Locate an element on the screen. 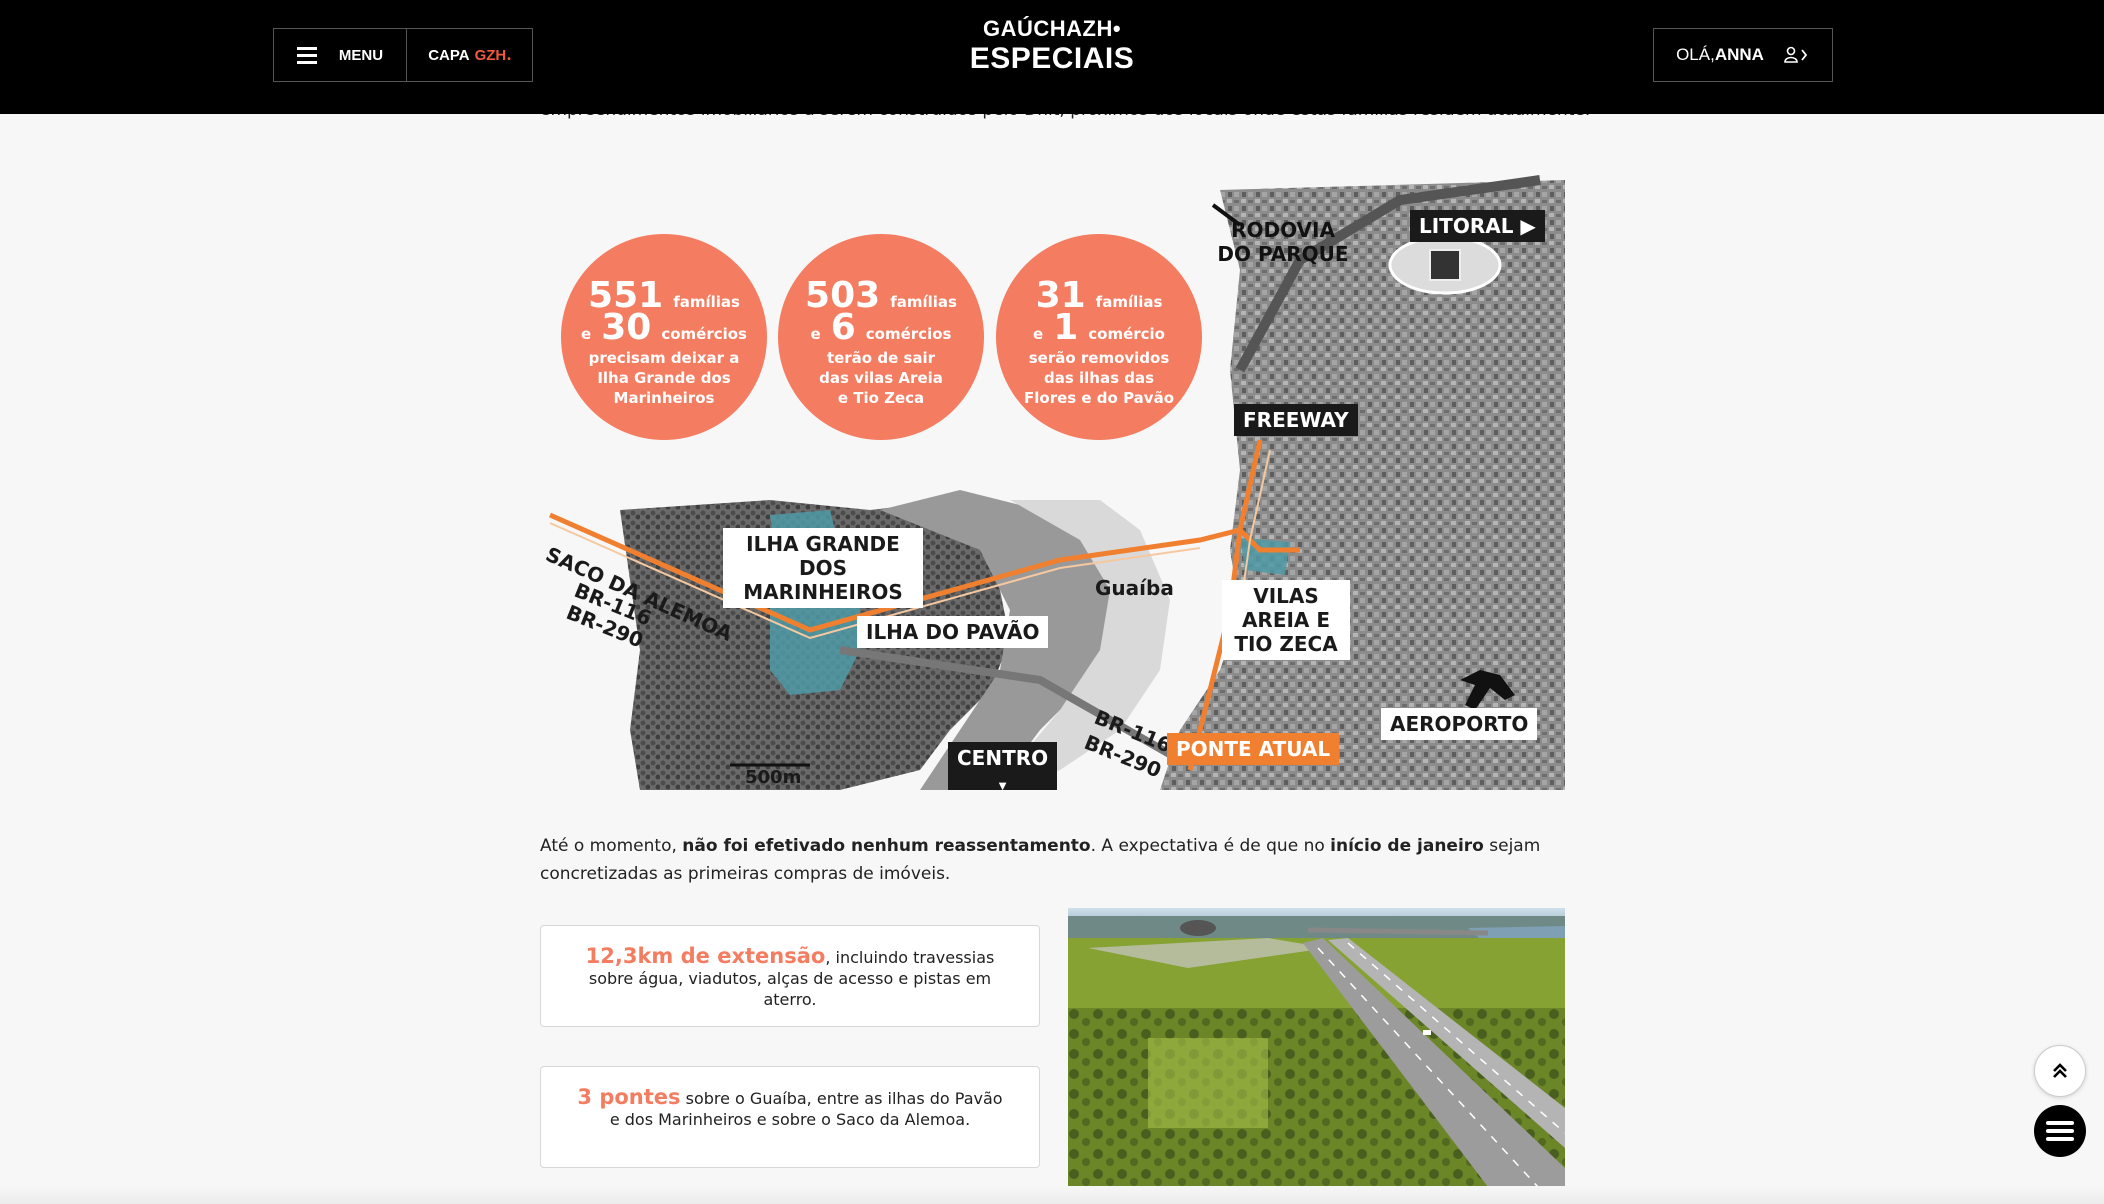 Image resolution: width=2104 pixels, height=1204 pixels. map-label-rodovia: RODOVIA DO PARQUE is located at coordinates (1283, 242).